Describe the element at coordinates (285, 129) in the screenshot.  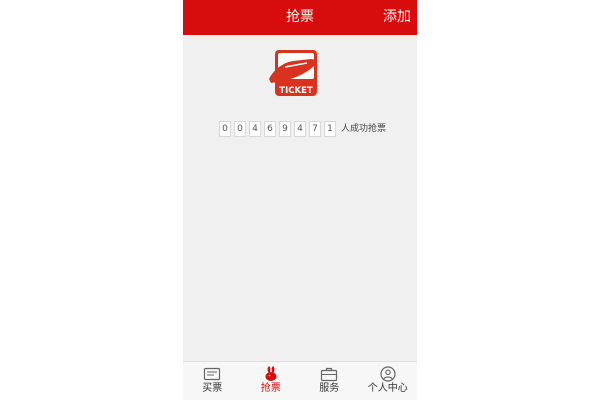
I see `counter-digit: 9` at that location.